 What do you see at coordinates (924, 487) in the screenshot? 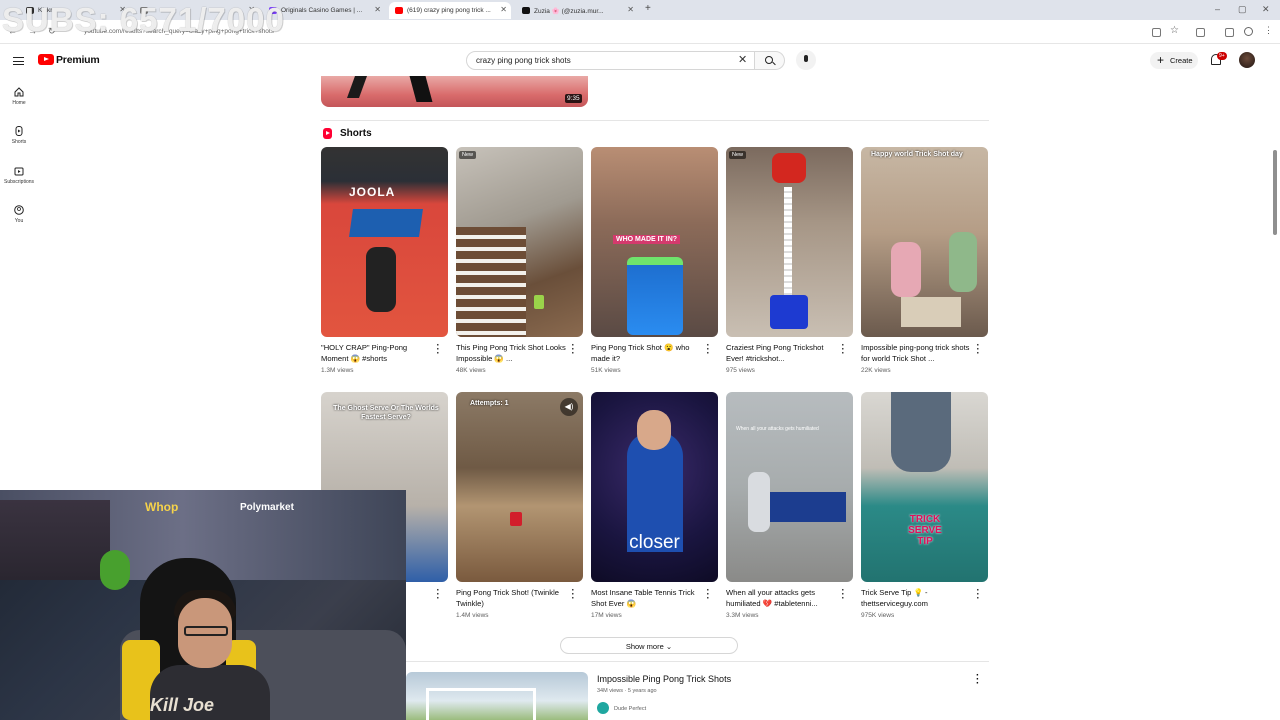
I see `short-thumbnail: TRICK SERVE TIP` at bounding box center [924, 487].